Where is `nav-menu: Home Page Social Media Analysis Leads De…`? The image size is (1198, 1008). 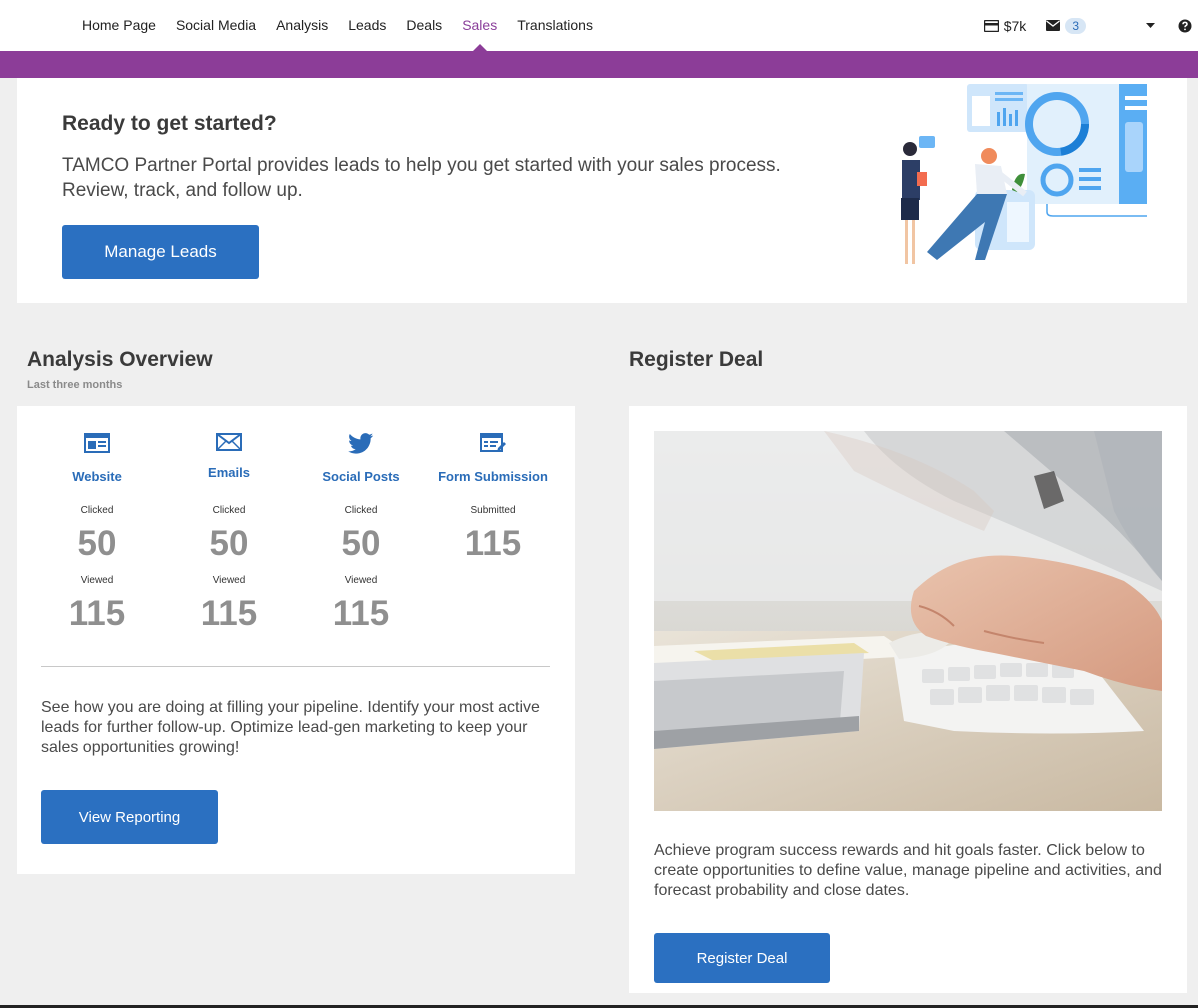
nav-menu: Home Page Social Media Analysis Leads De… is located at coordinates (337, 26).